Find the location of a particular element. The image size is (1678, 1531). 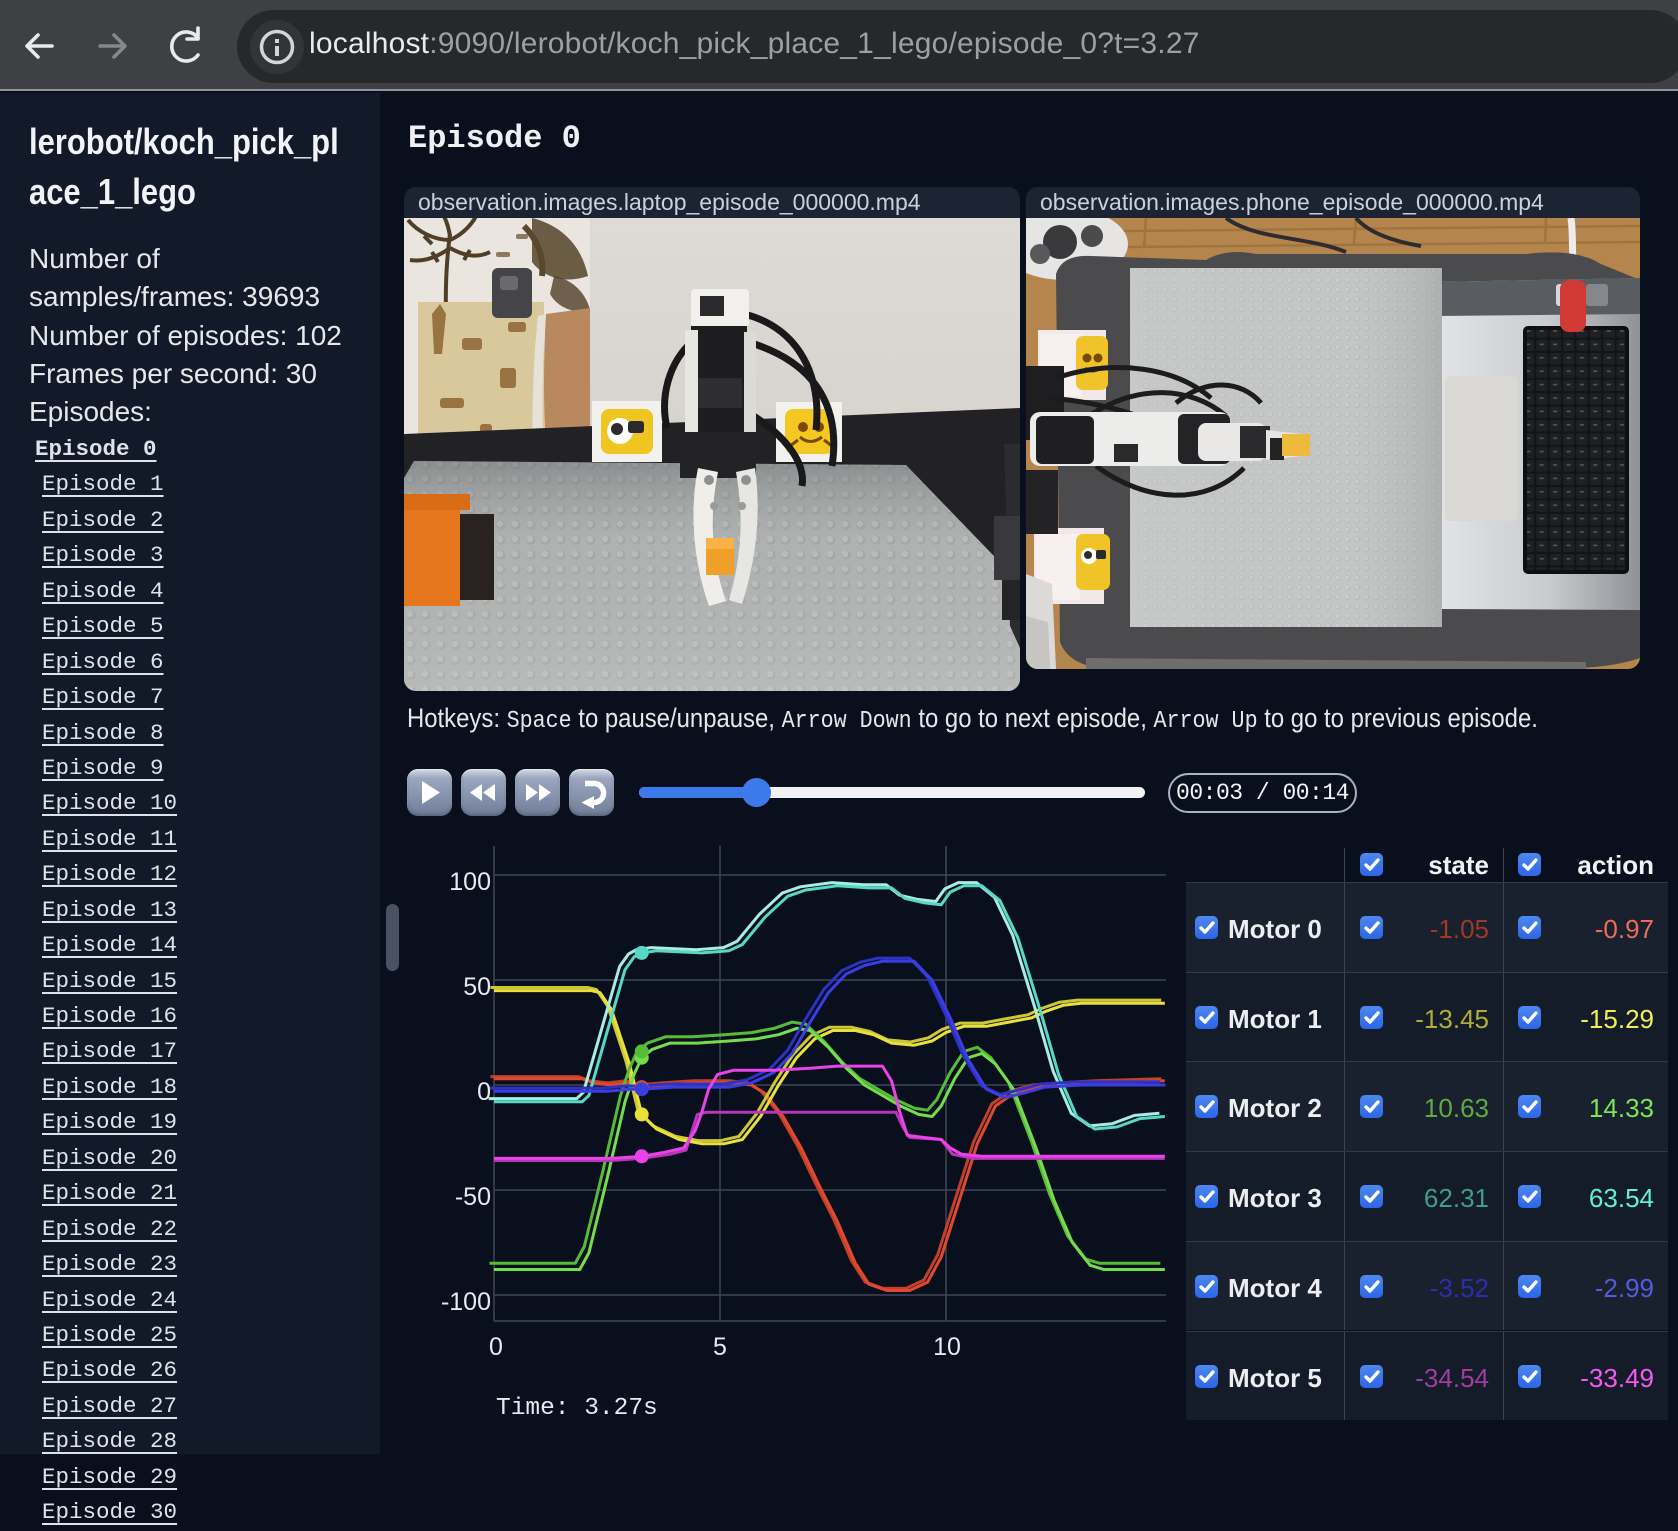

svg-text: Time: 3.27s is located at coordinates (577, 1408).